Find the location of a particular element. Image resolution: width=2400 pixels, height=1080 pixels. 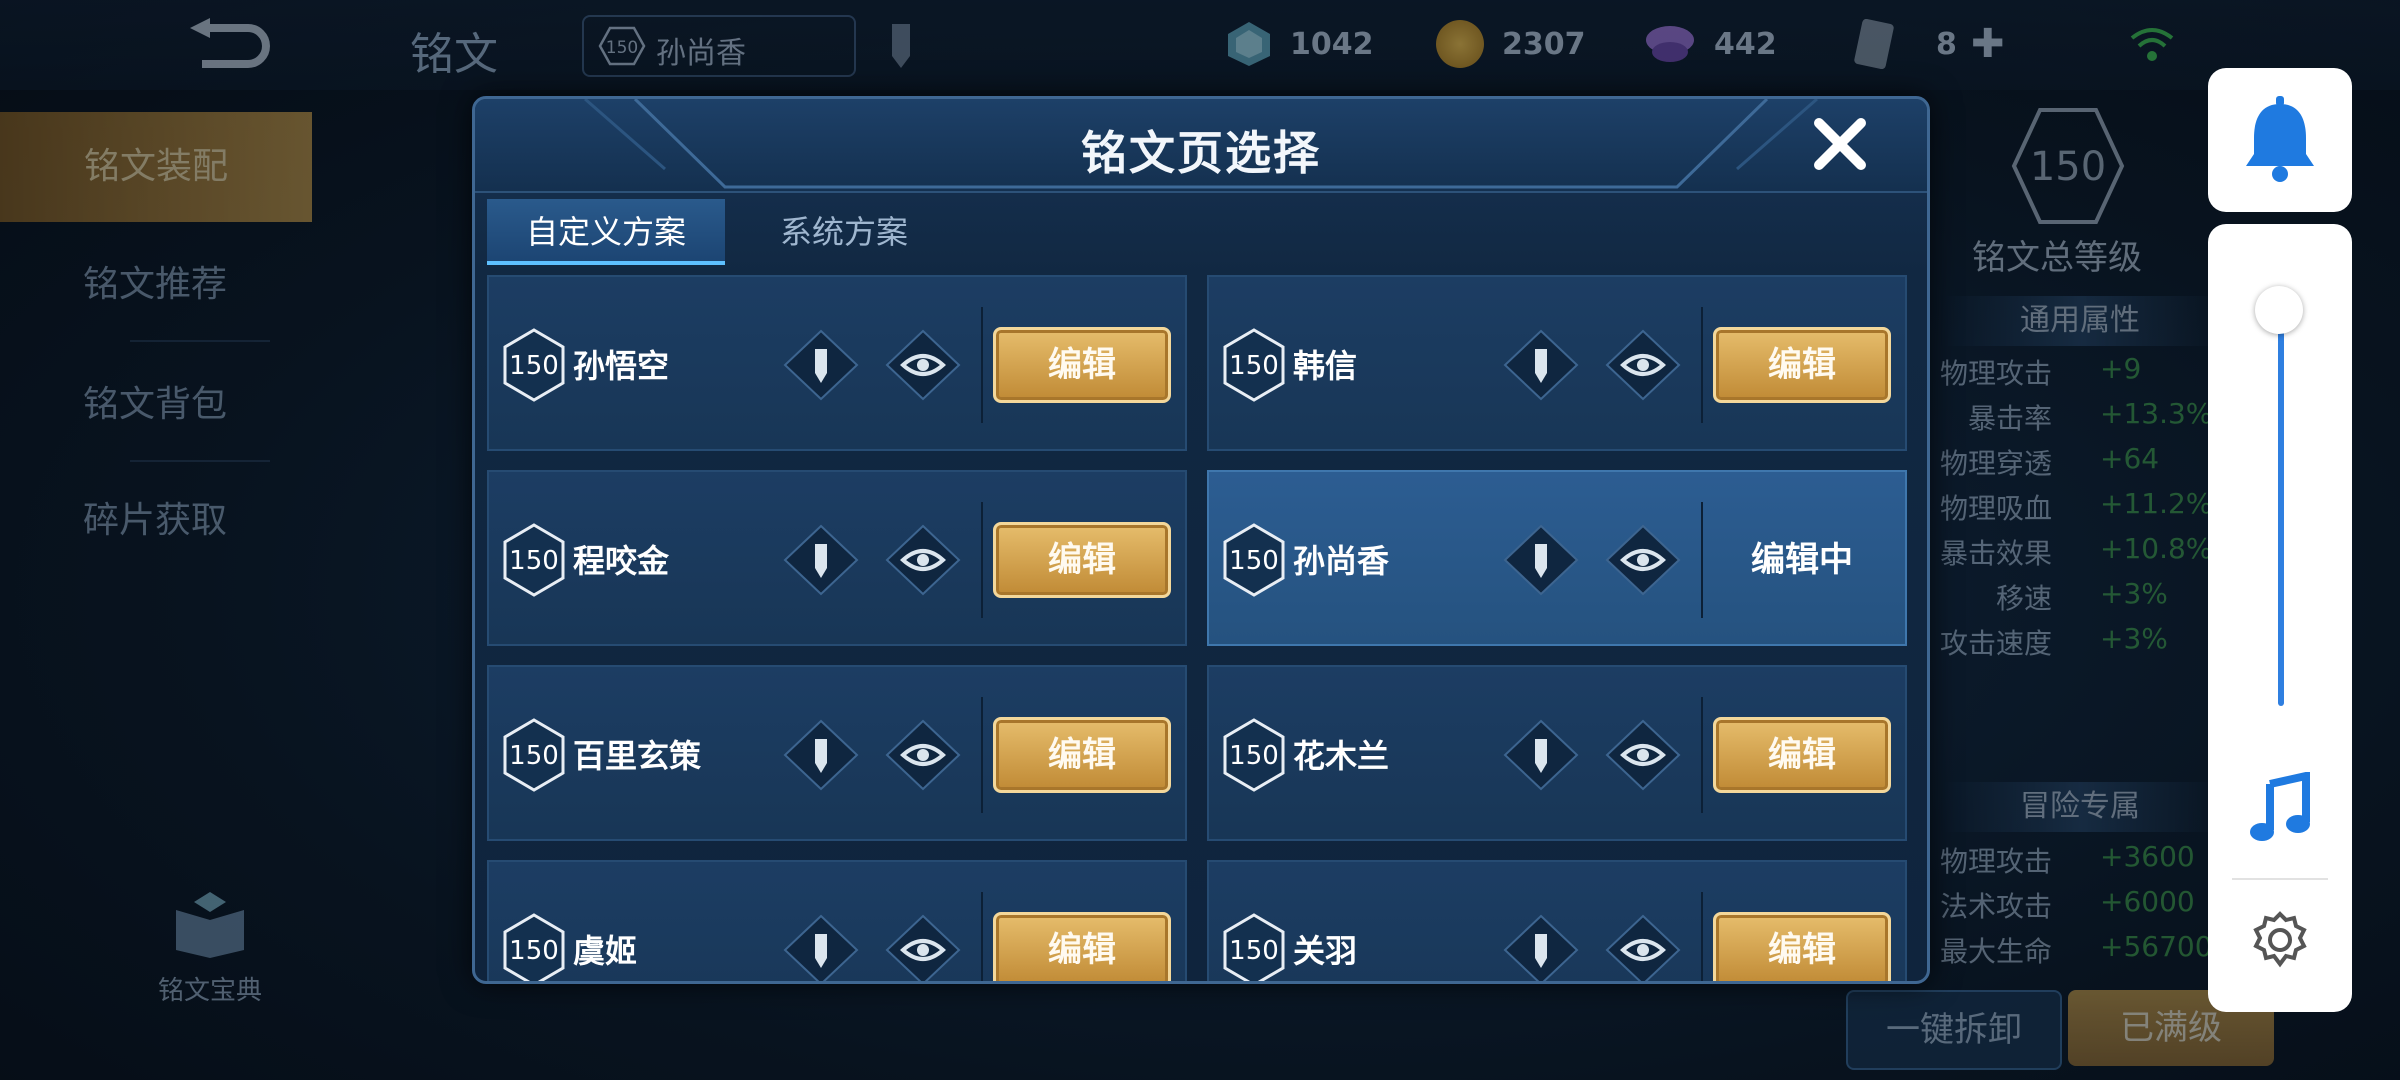

resource-crystal: 1042 is located at coordinates (1300, 44).